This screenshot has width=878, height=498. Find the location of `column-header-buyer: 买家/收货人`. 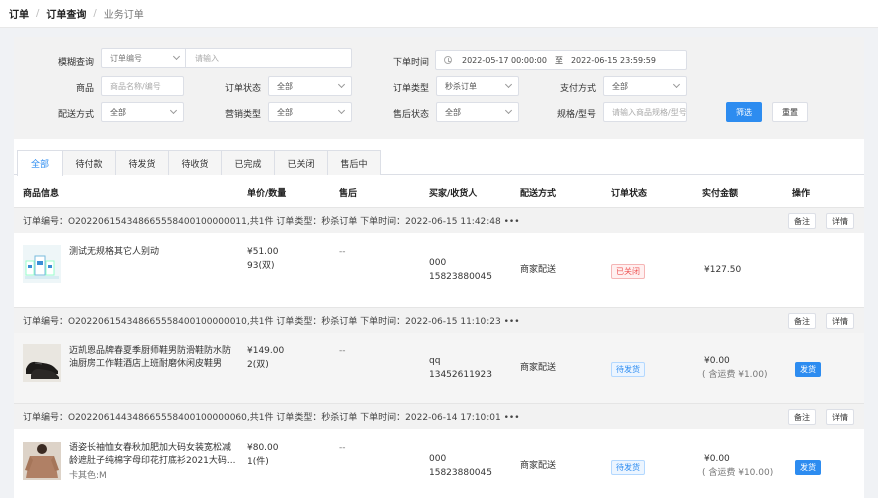

column-header-buyer: 买家/收货人 is located at coordinates (453, 194).